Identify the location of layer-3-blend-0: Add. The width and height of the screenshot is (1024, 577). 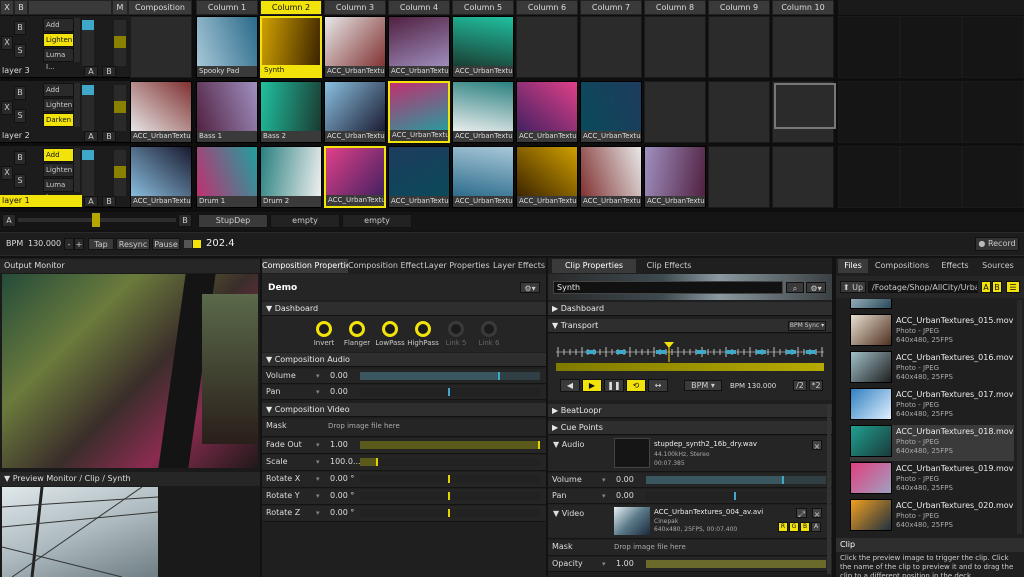
(58, 25).